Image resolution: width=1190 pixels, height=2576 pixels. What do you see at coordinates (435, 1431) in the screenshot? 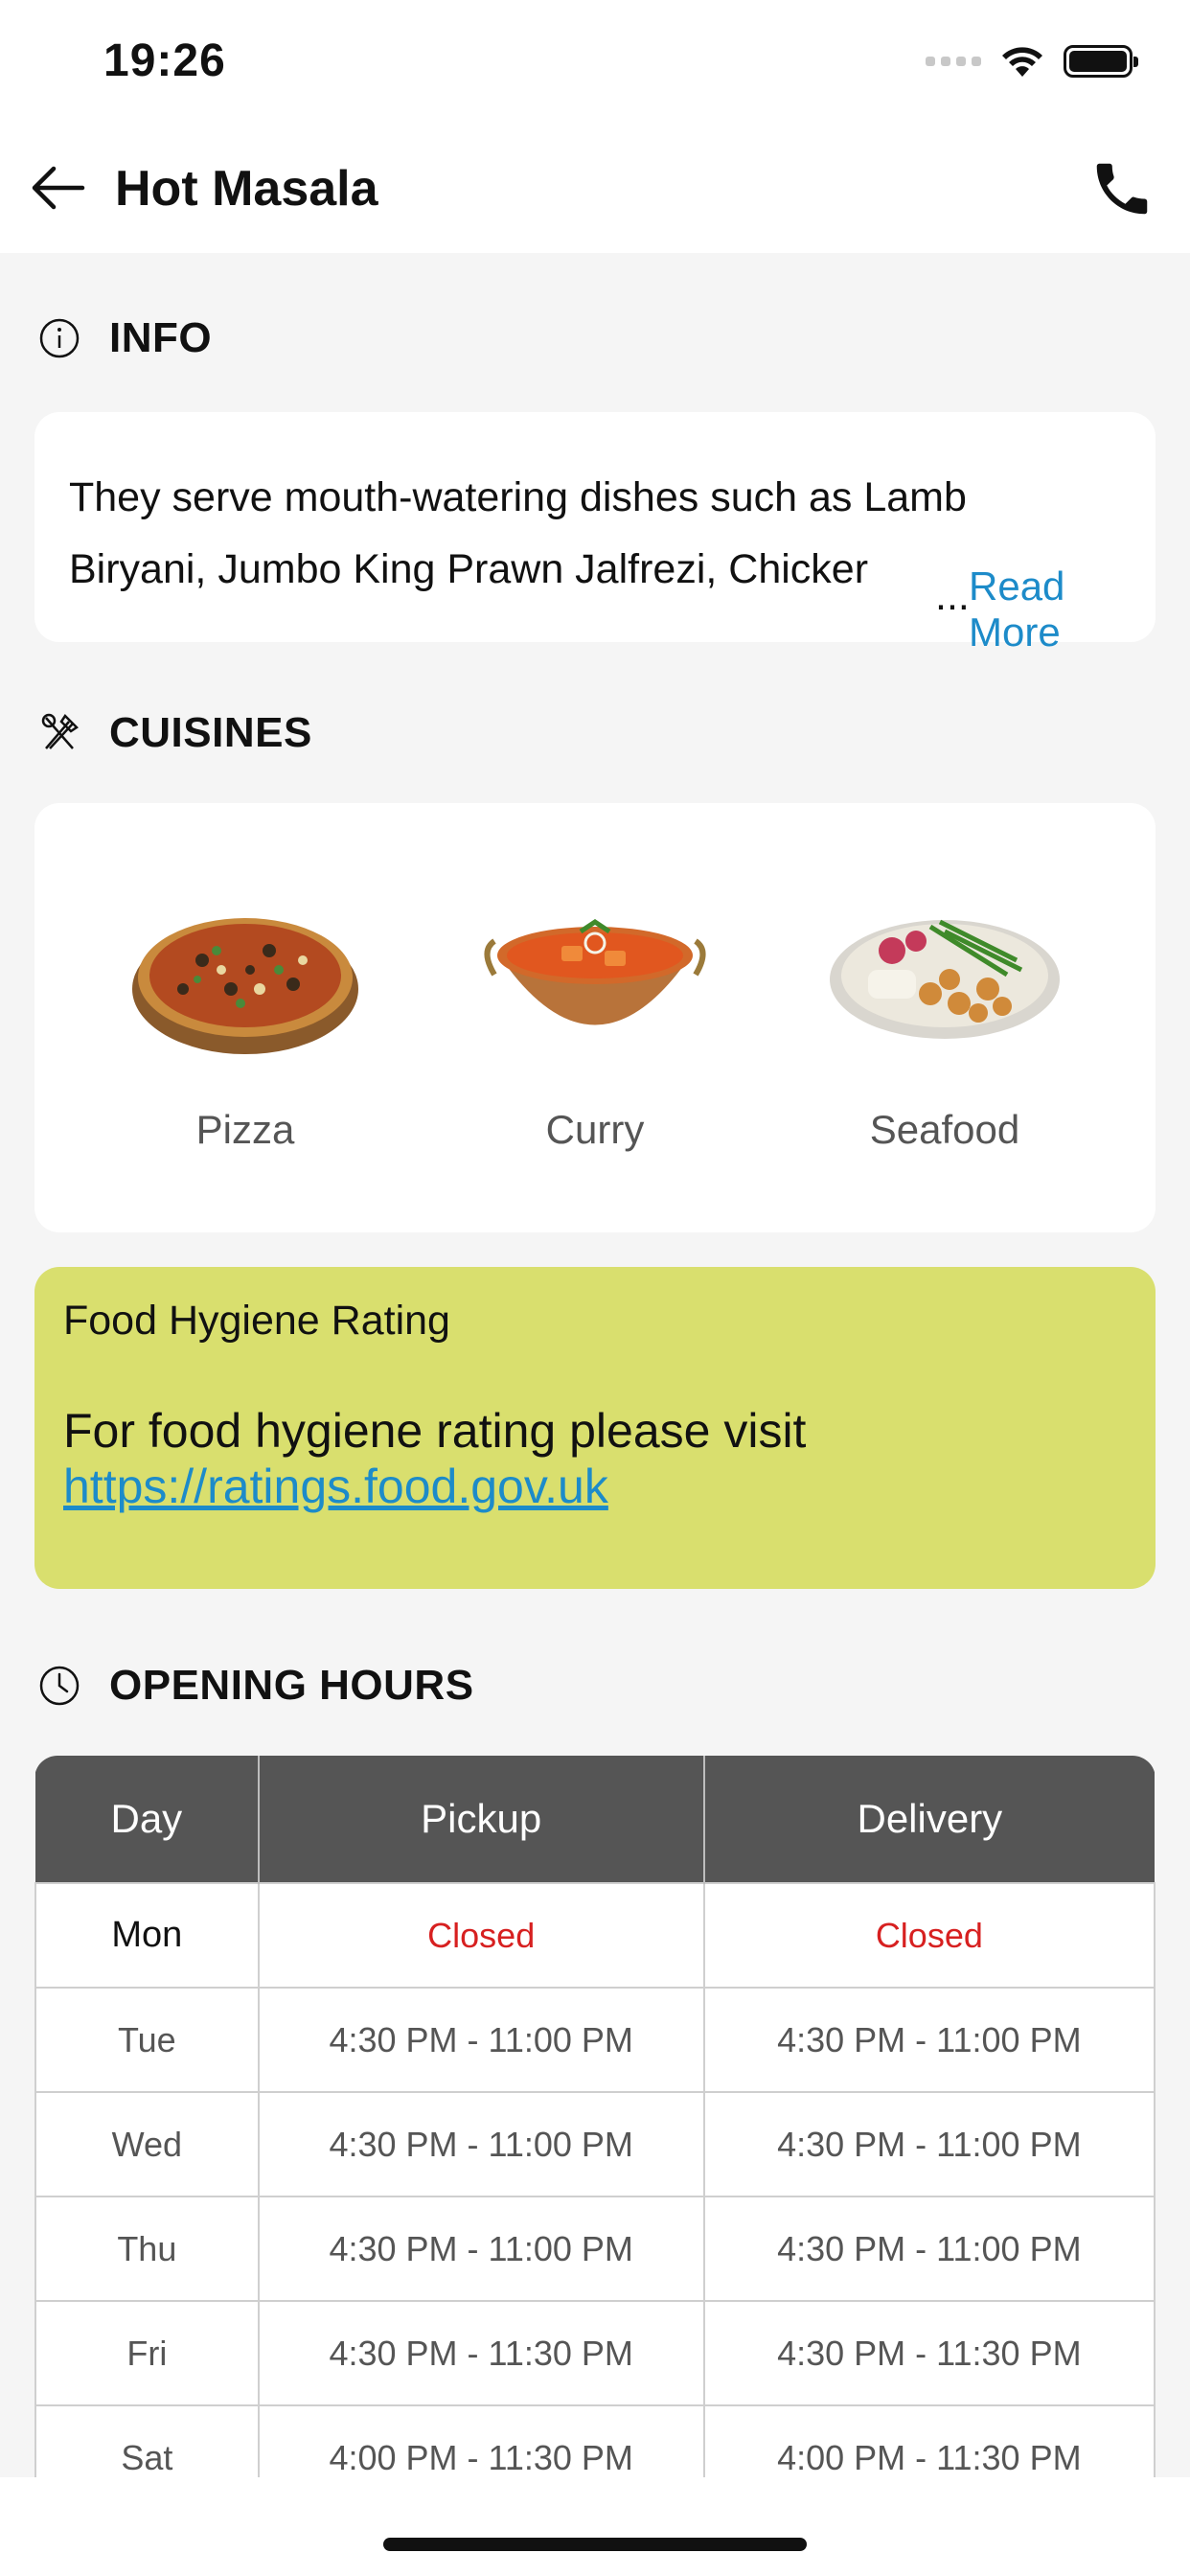
I see `hygiene-body: For food hygiene rating please visit` at bounding box center [435, 1431].